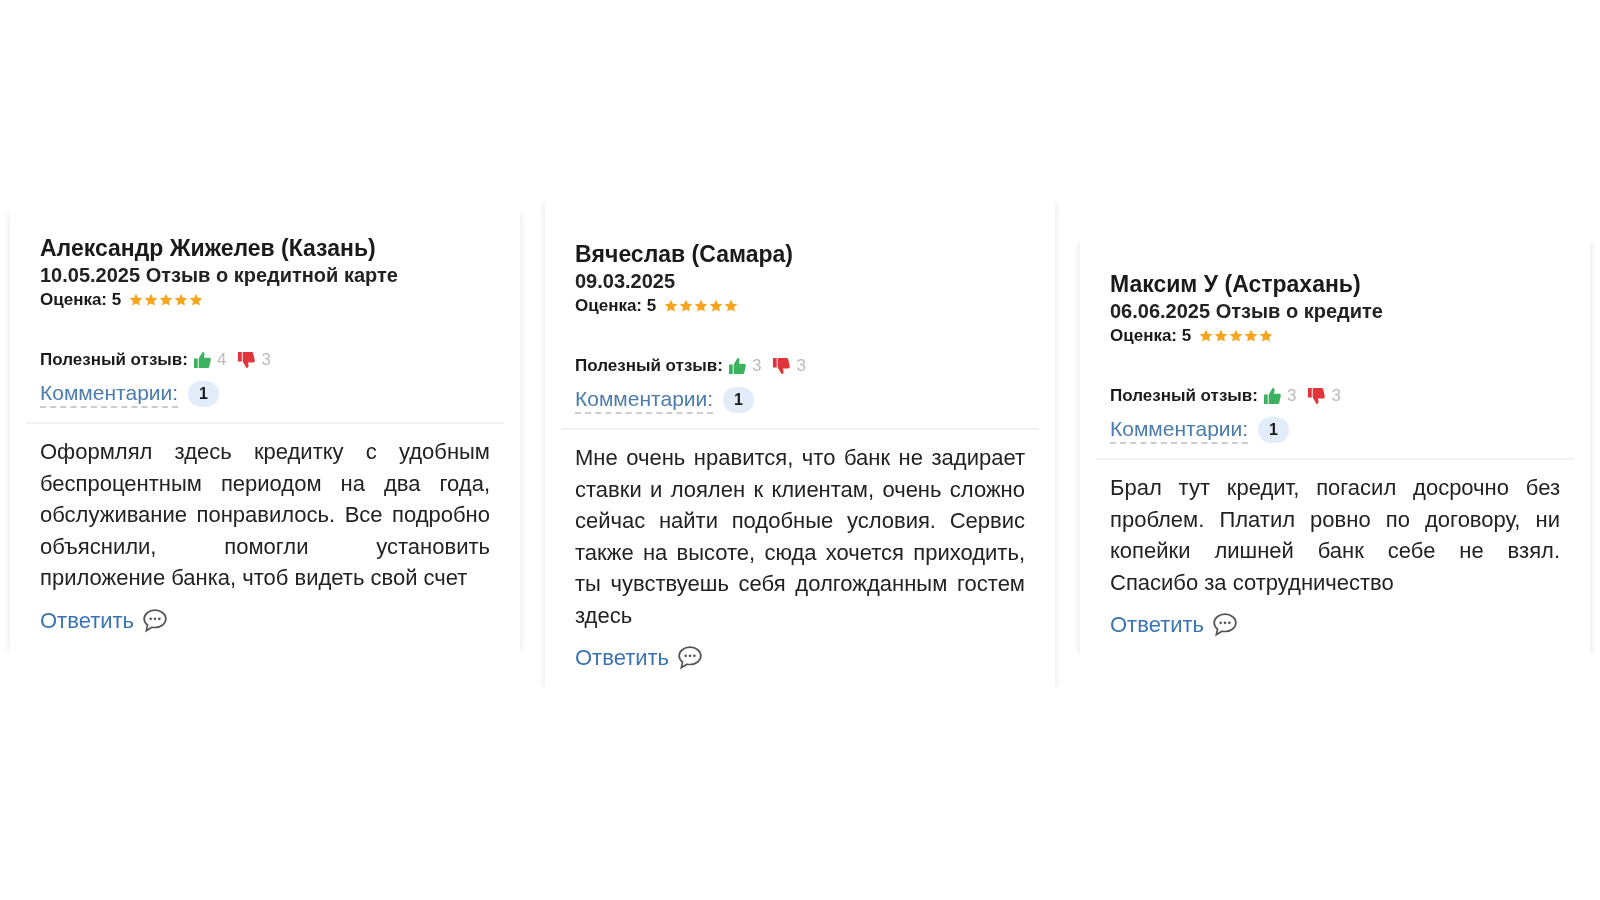 Image resolution: width=1600 pixels, height=900 pixels. What do you see at coordinates (222, 360) in the screenshot?
I see `like-count: 4` at bounding box center [222, 360].